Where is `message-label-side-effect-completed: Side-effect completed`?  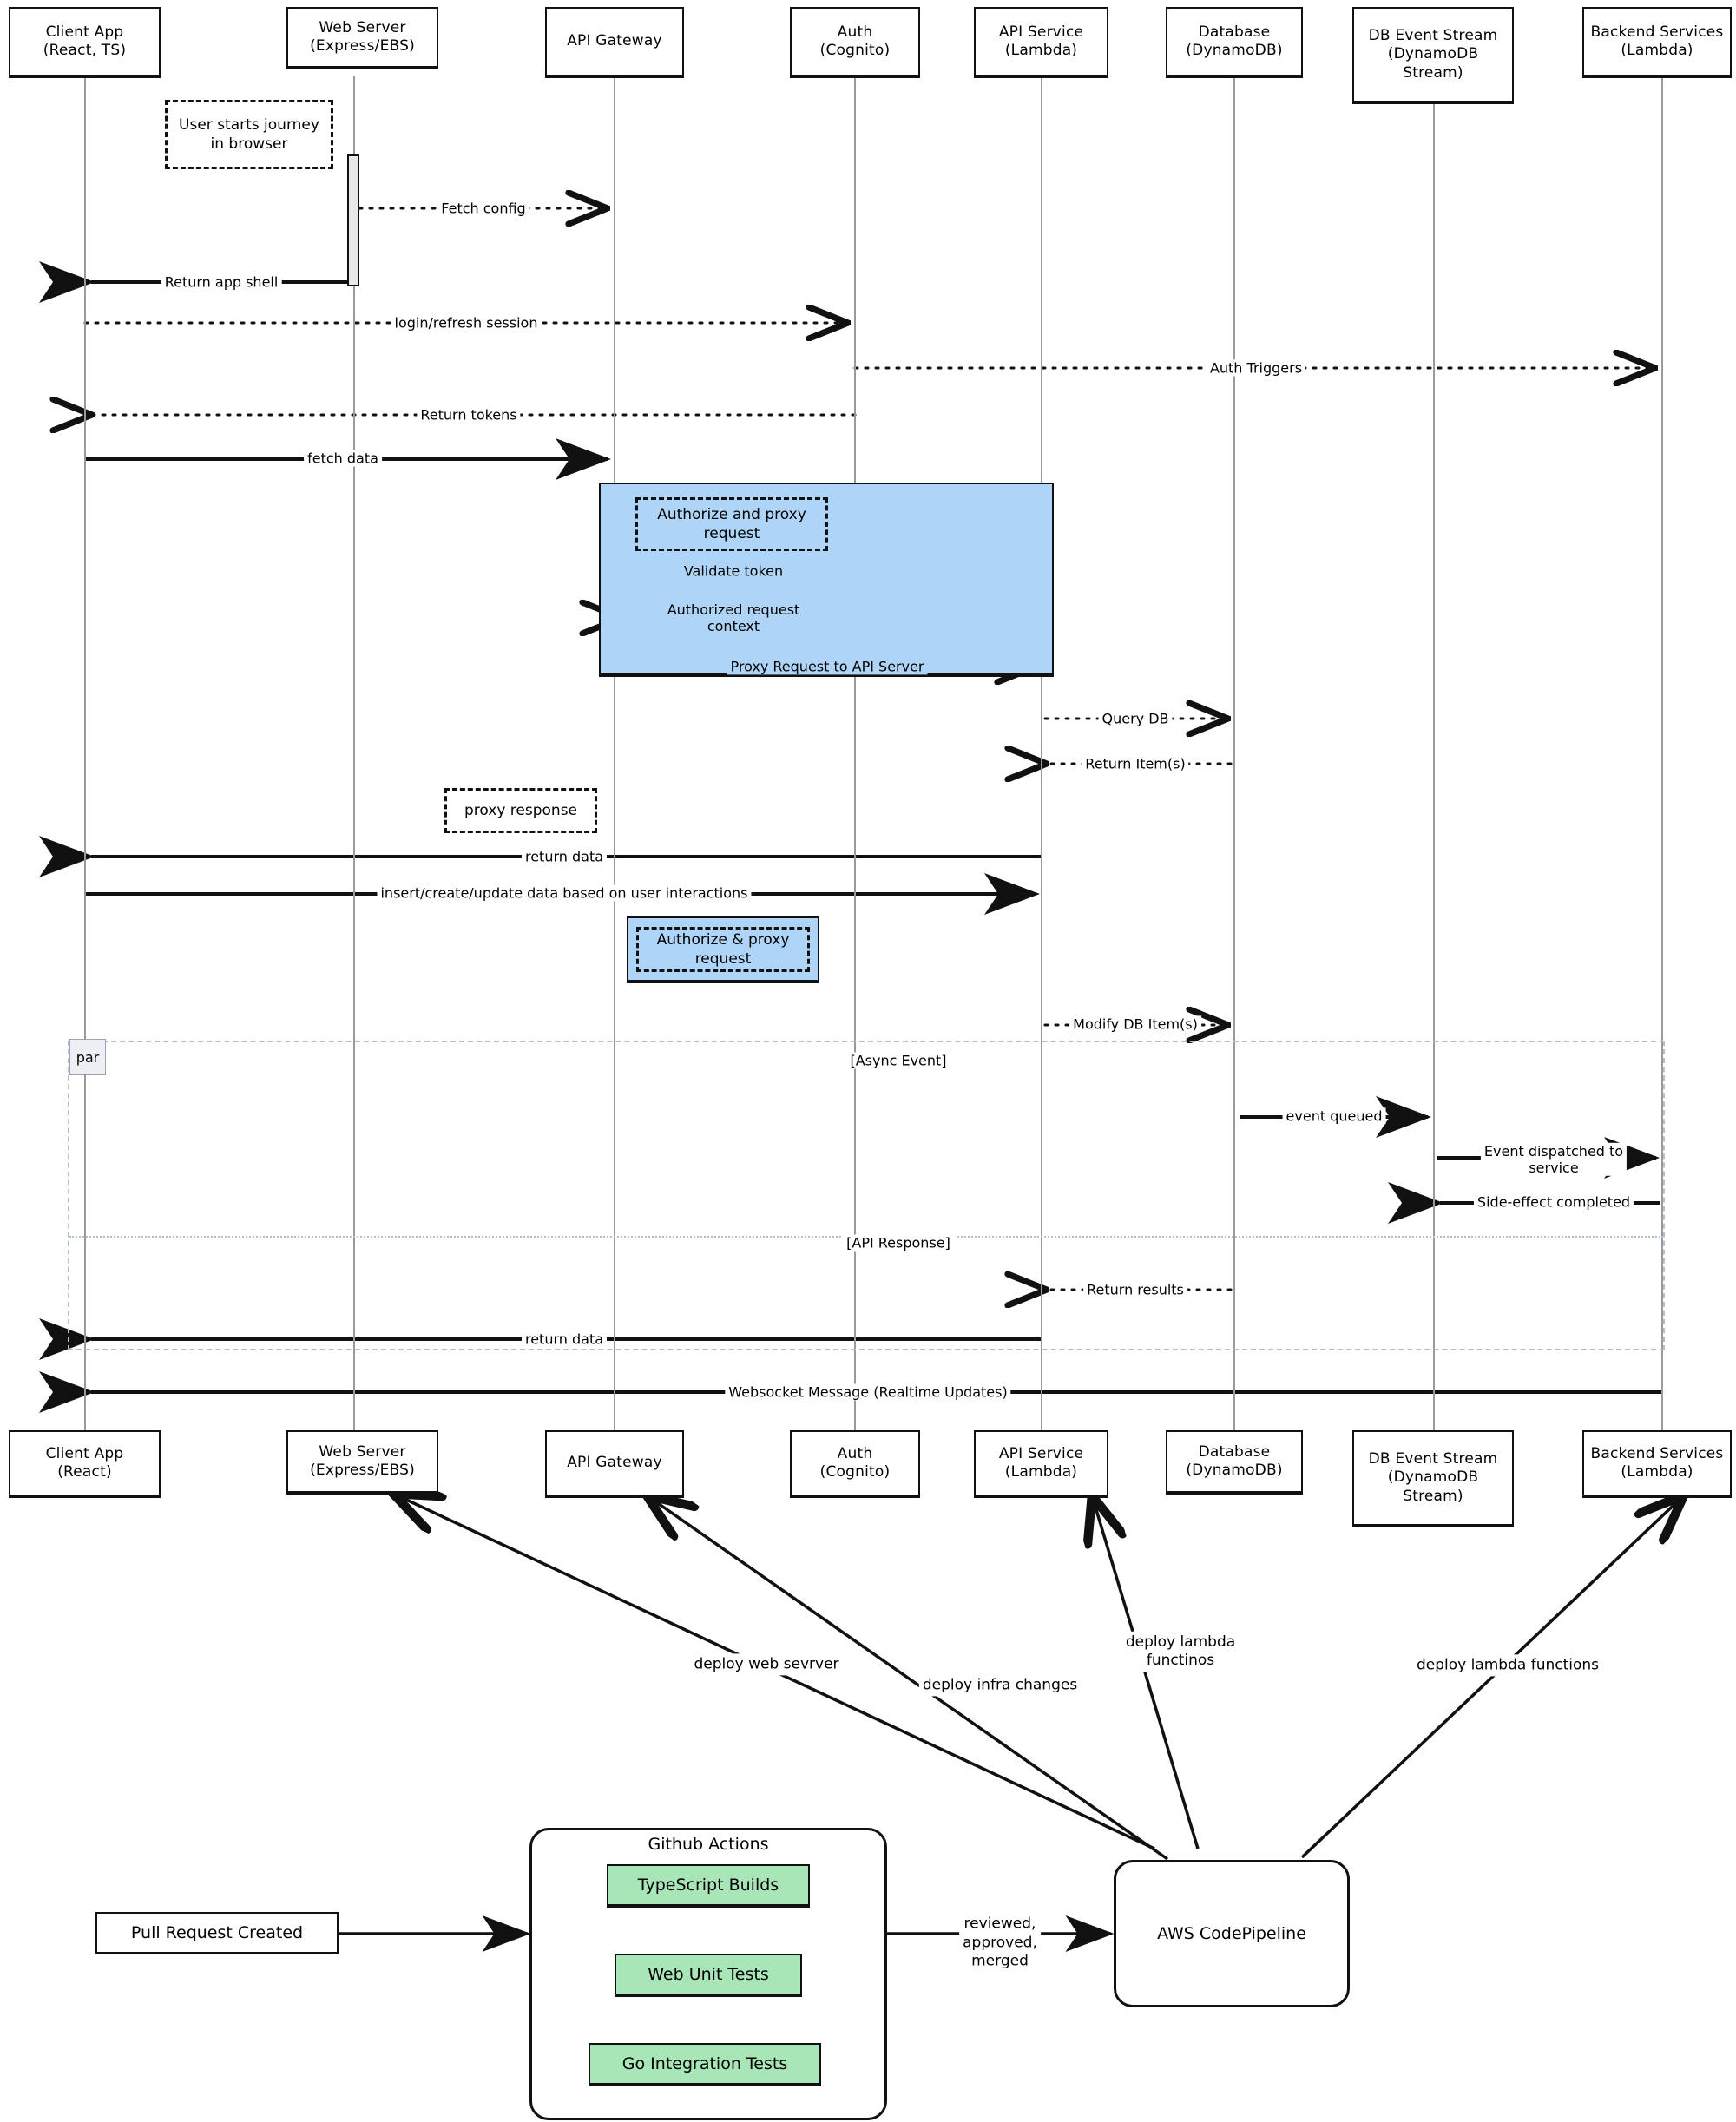 message-label-side-effect-completed: Side-effect completed is located at coordinates (1553, 1202).